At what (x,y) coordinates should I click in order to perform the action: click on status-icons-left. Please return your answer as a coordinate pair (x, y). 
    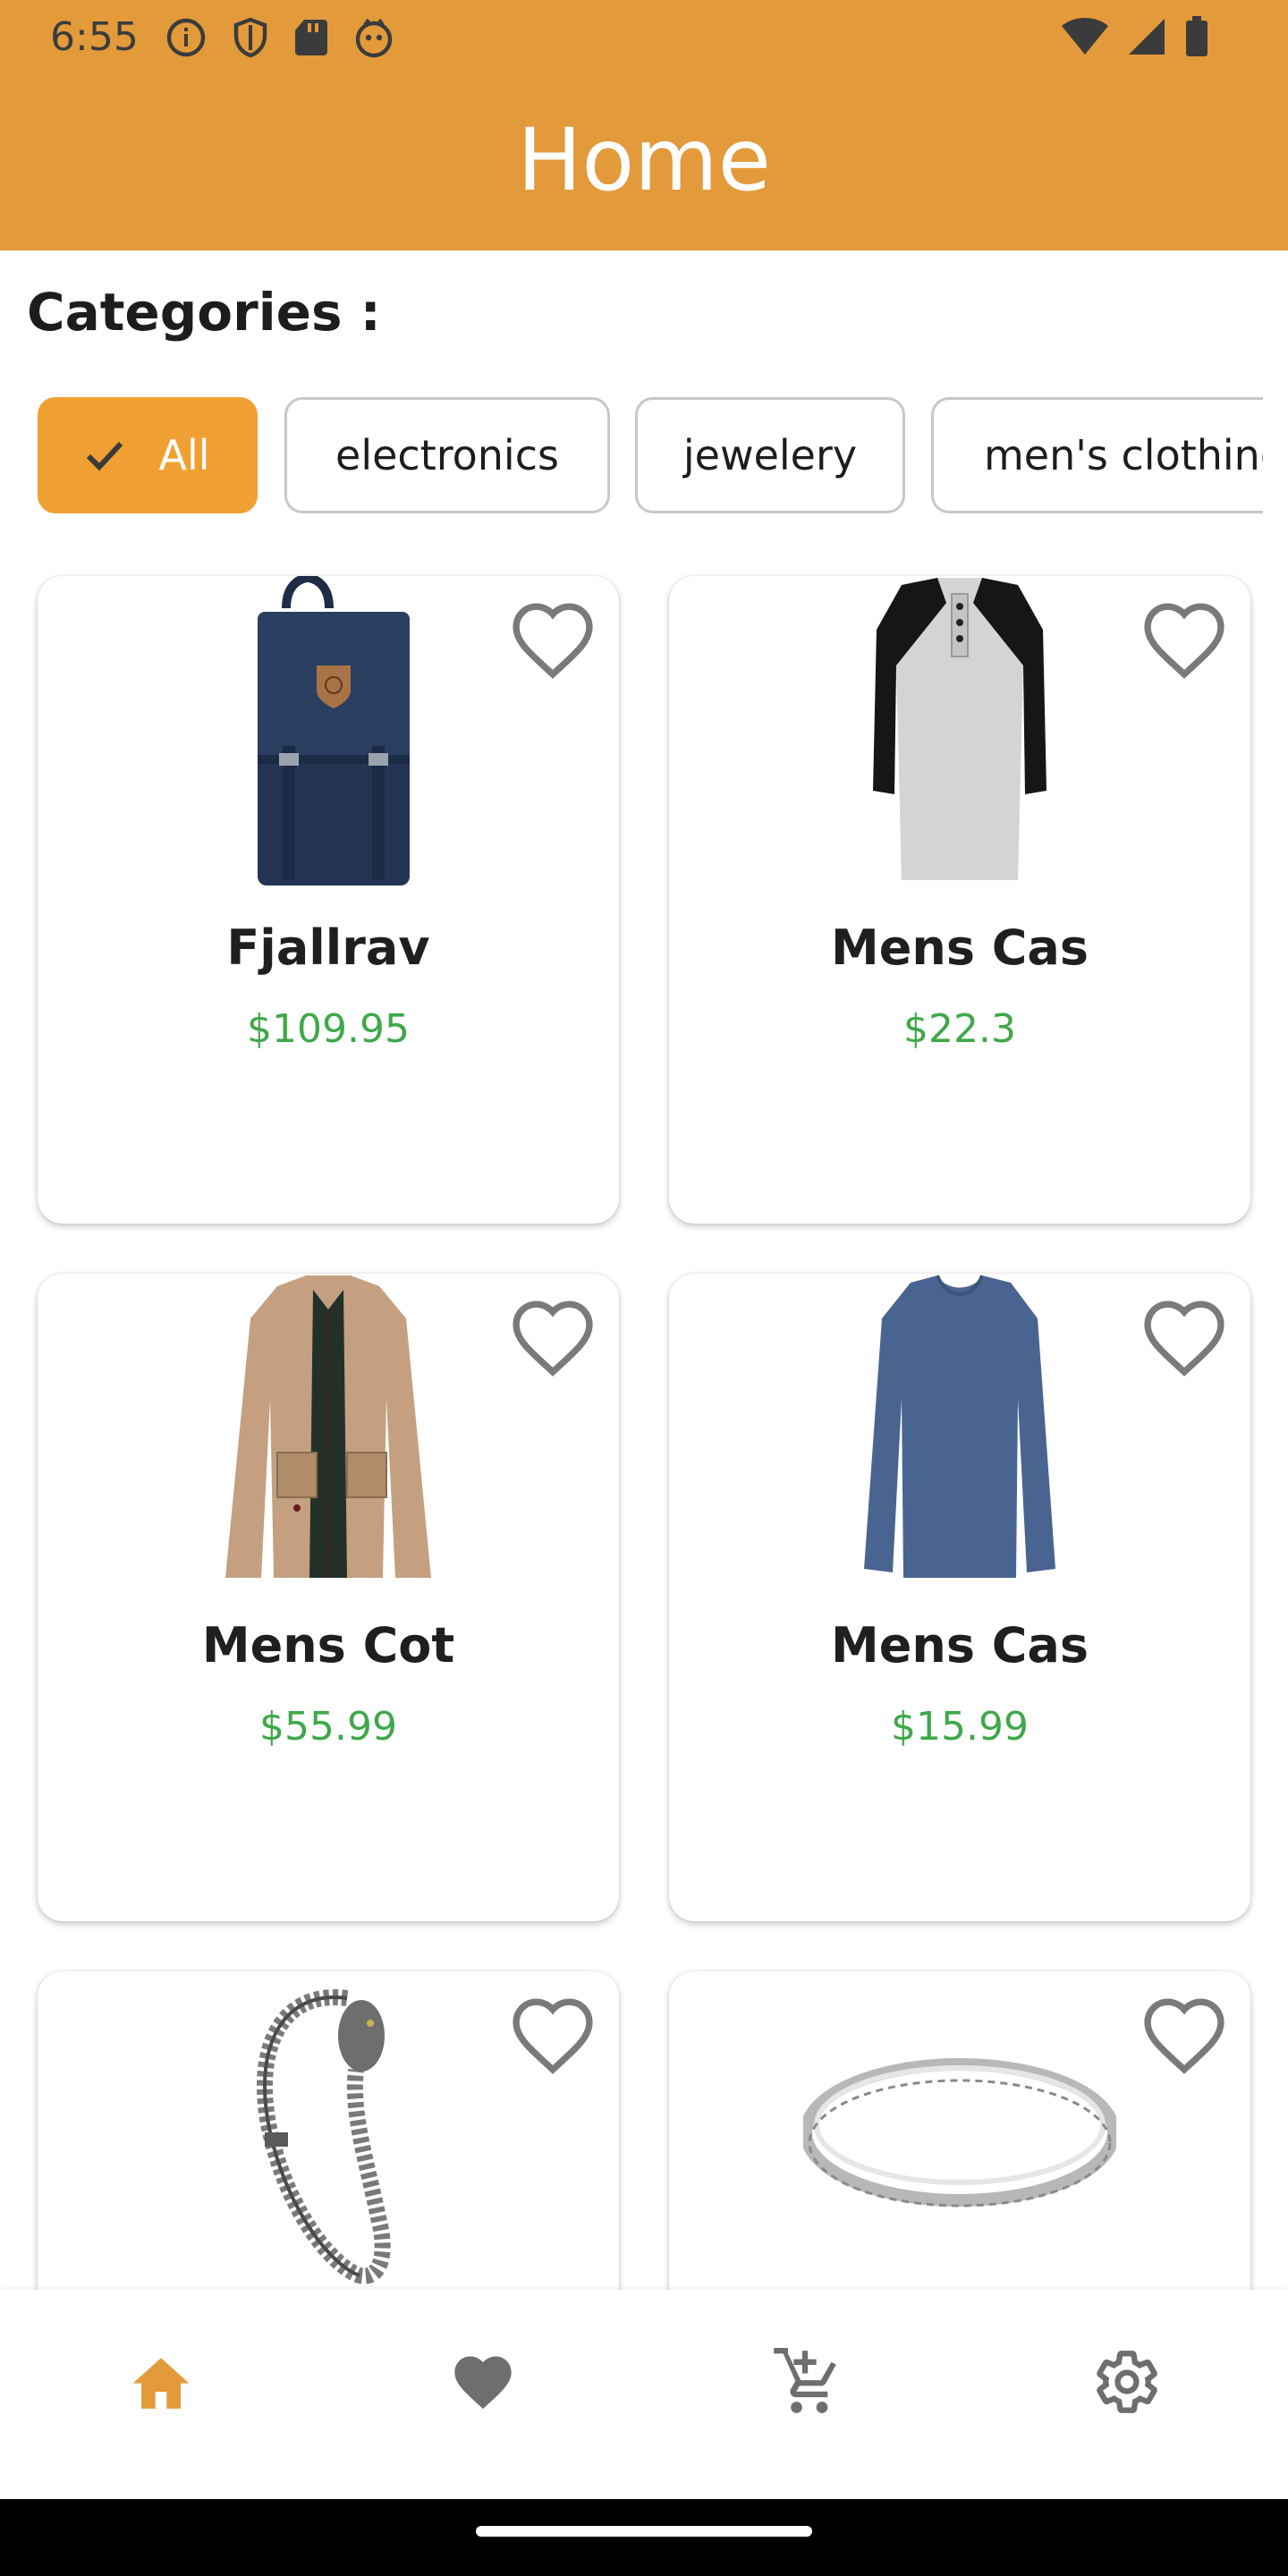
    Looking at the image, I should click on (280, 37).